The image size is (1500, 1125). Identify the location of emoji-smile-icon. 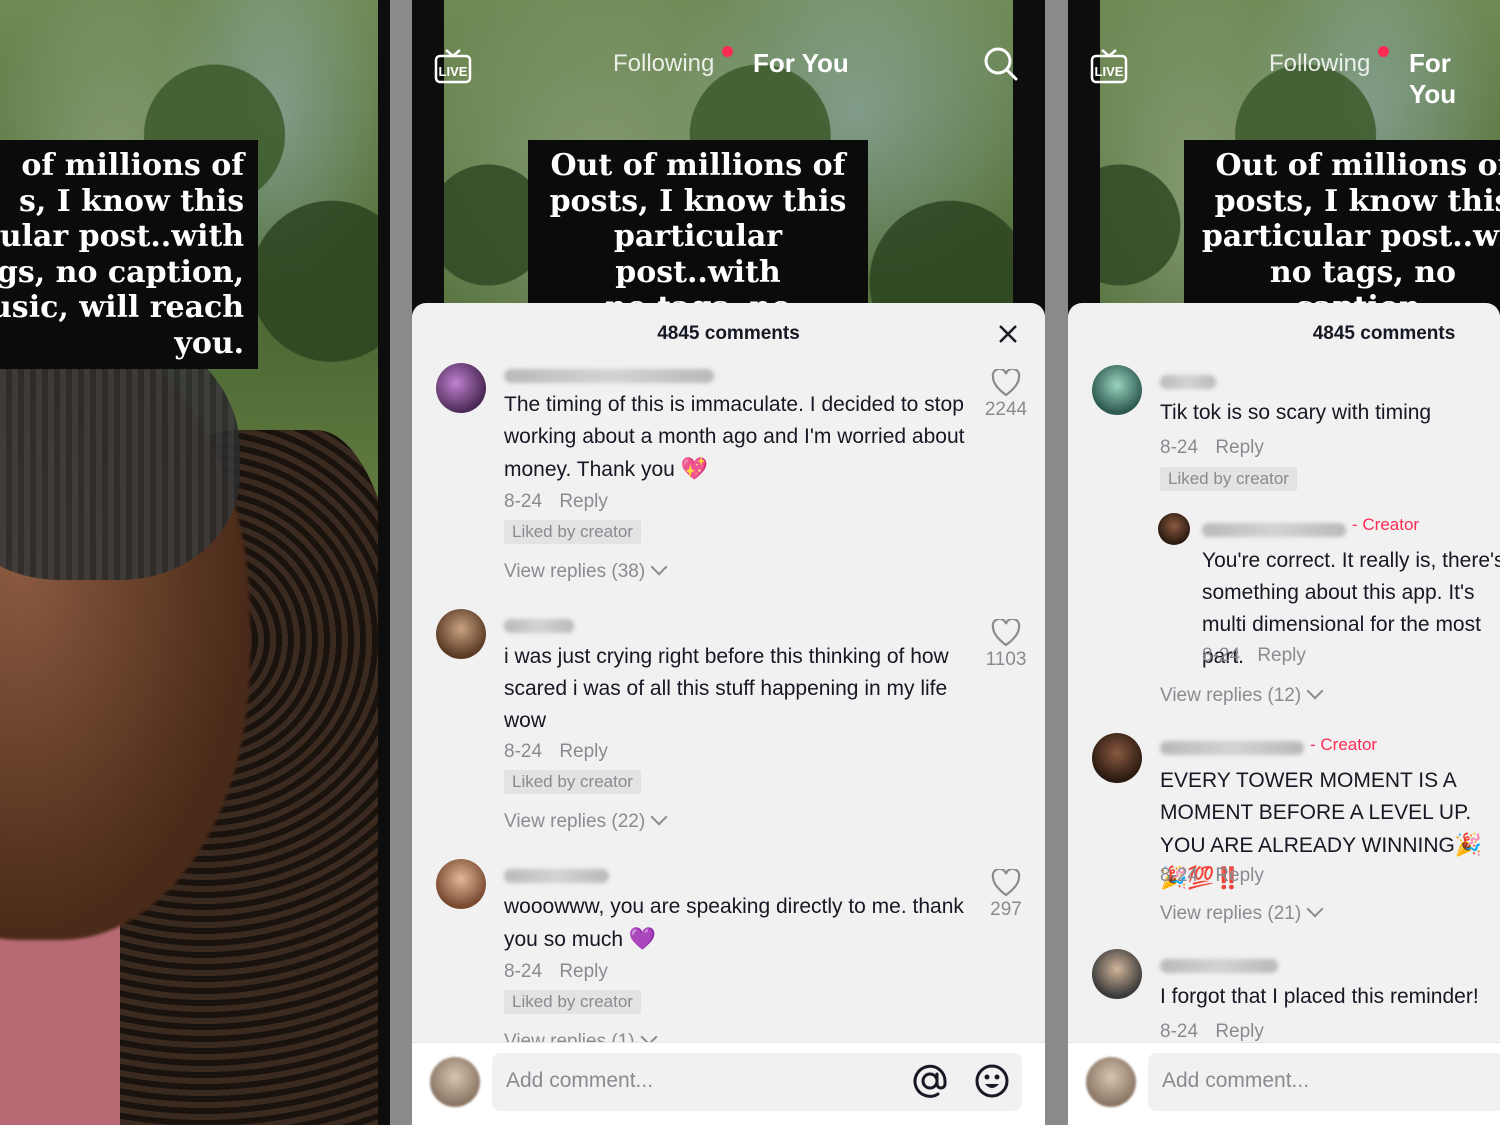
(992, 1081).